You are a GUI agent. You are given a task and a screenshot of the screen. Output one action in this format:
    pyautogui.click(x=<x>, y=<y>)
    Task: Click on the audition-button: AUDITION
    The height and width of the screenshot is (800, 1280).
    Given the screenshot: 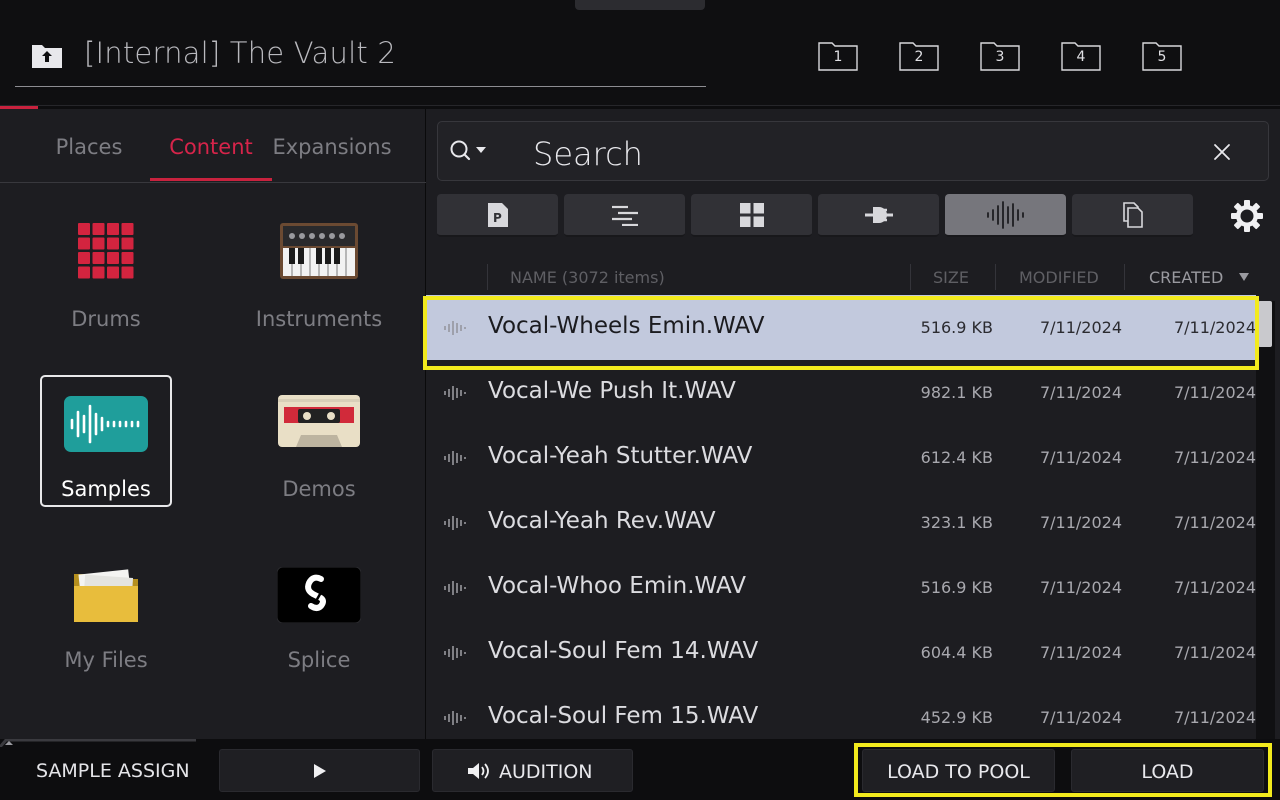 What is the action you would take?
    pyautogui.click(x=532, y=770)
    